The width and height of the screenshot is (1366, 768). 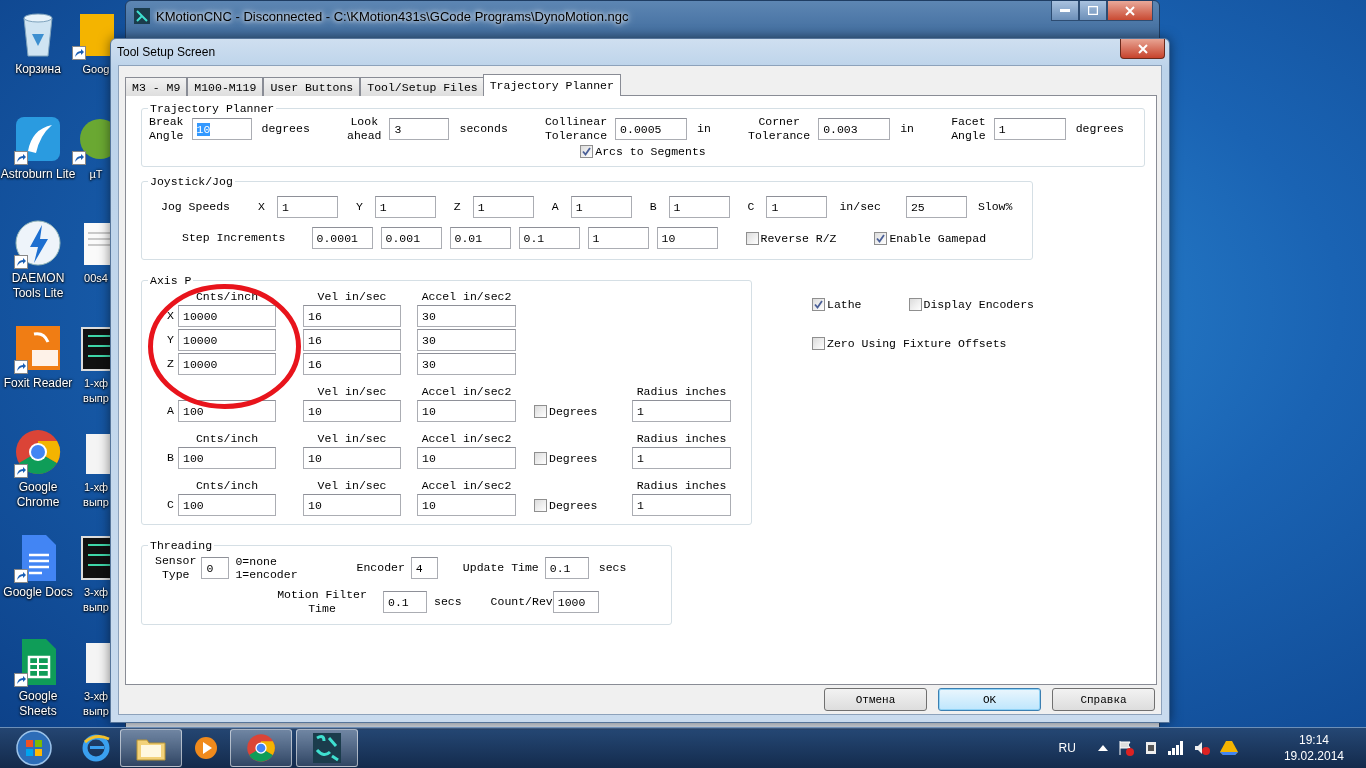 I want to click on input-field: 0, so click(x=215, y=568).